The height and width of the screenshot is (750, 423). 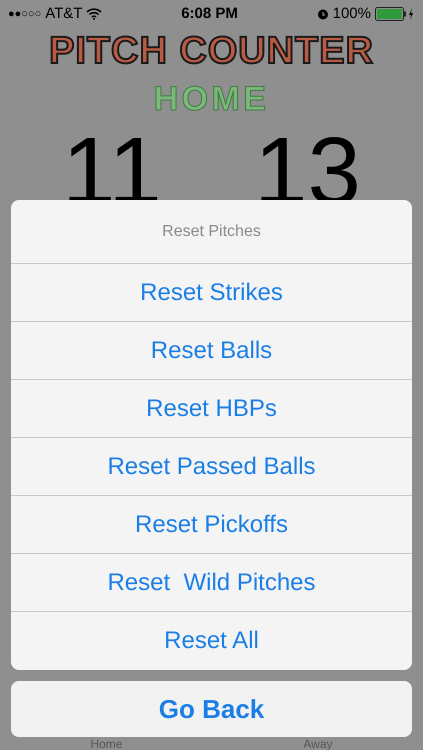 What do you see at coordinates (394, 14) in the screenshot?
I see `battery-charging-icon` at bounding box center [394, 14].